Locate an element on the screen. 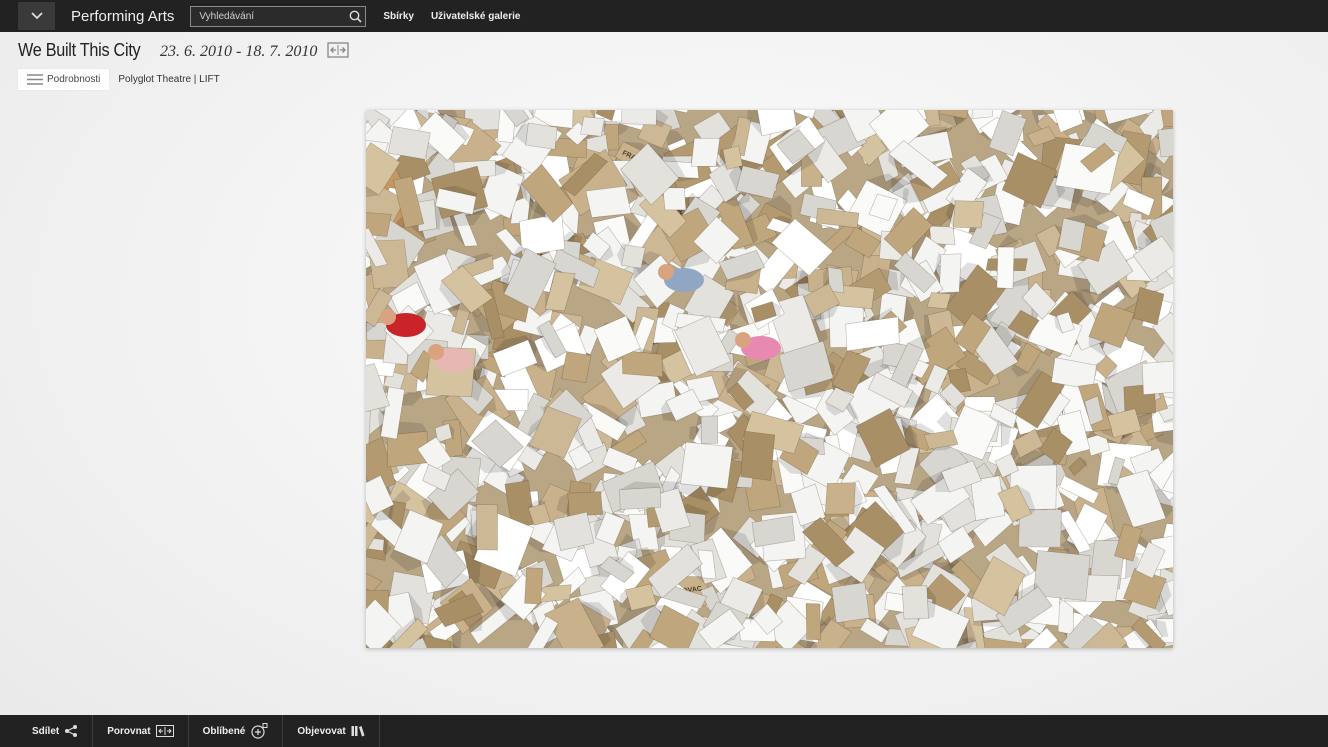 This screenshot has height=747, width=1328. share-label: Sdílet is located at coordinates (46, 731).